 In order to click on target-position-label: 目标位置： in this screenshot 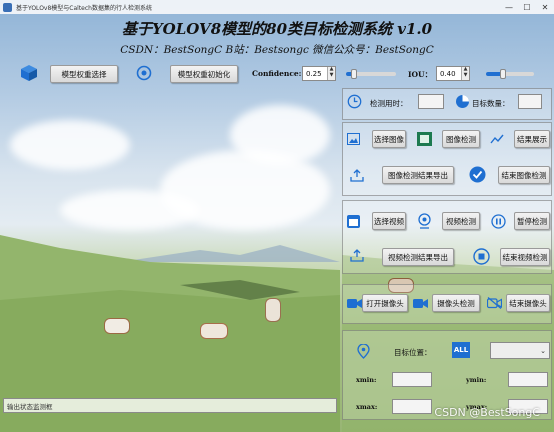, I will do `click(413, 352)`.